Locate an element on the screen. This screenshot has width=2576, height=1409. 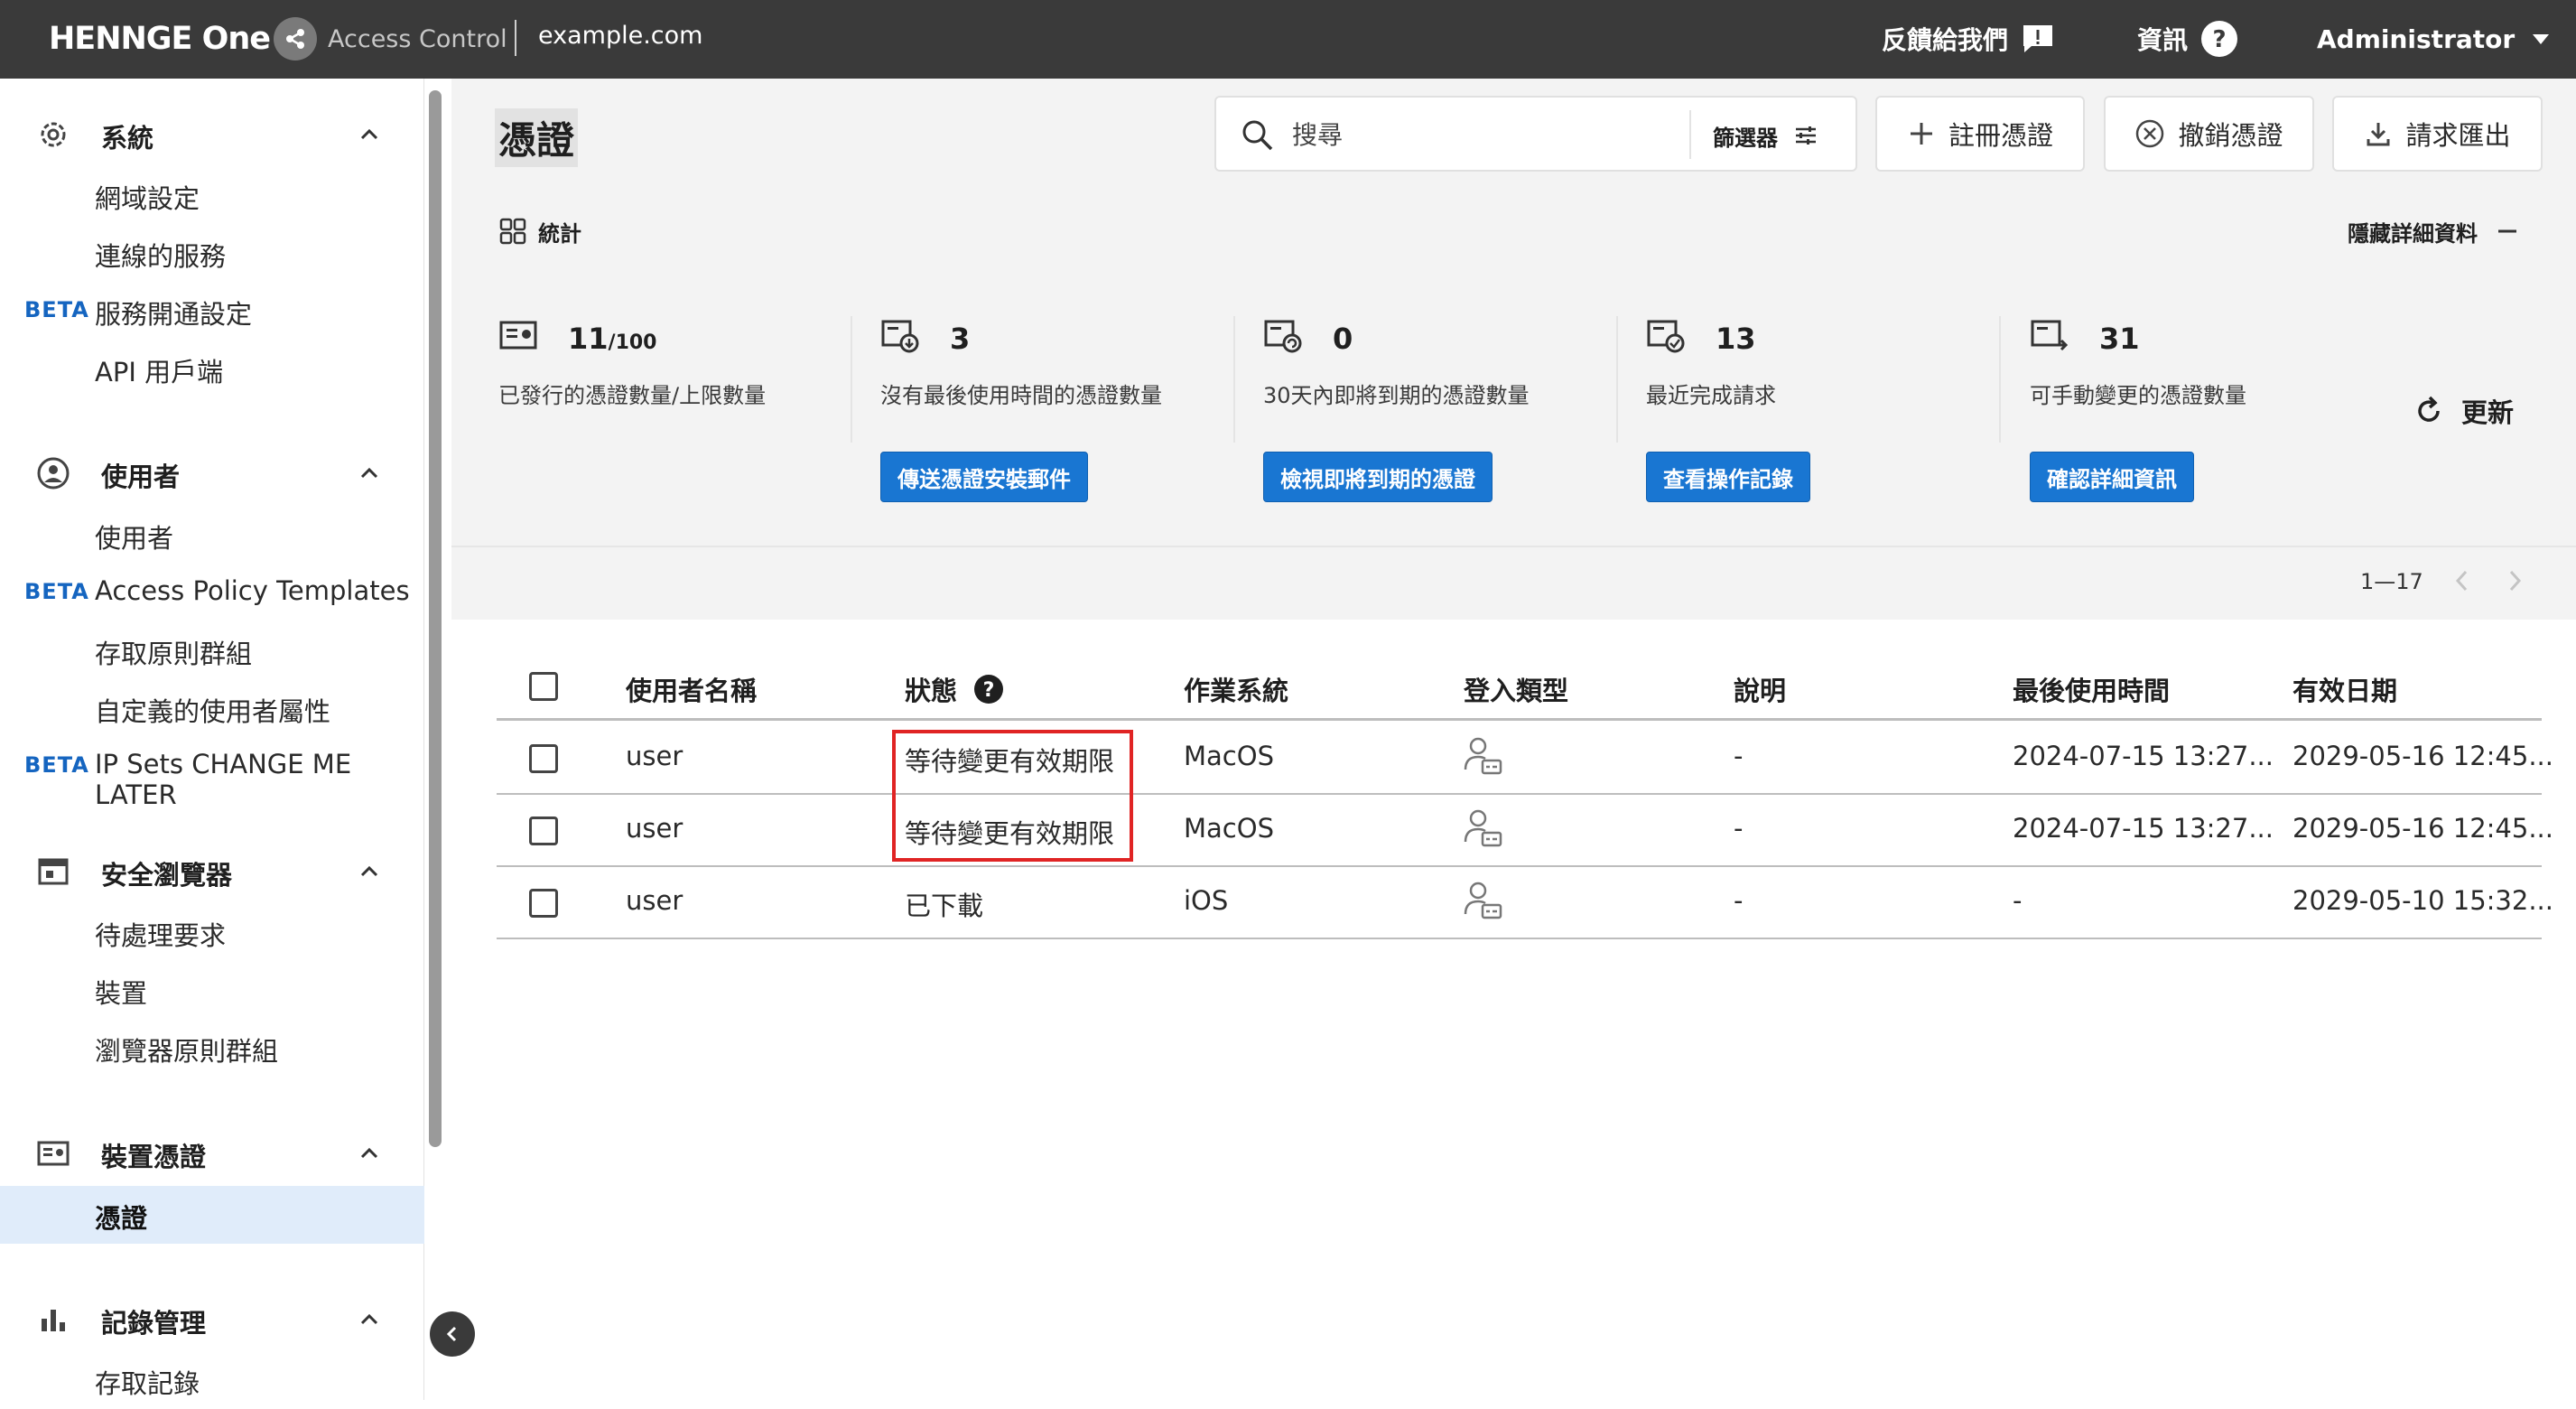
sidebar-item-label: API 用戶端 is located at coordinates (159, 372).